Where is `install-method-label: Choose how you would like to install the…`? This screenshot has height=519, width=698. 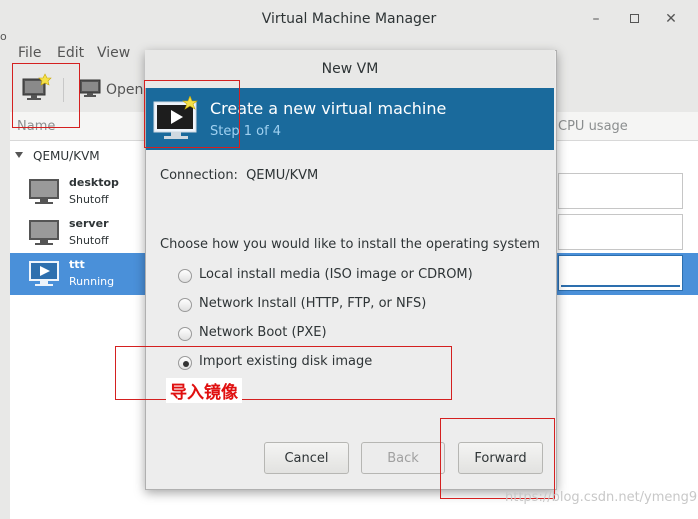 install-method-label: Choose how you would like to install the… is located at coordinates (350, 244).